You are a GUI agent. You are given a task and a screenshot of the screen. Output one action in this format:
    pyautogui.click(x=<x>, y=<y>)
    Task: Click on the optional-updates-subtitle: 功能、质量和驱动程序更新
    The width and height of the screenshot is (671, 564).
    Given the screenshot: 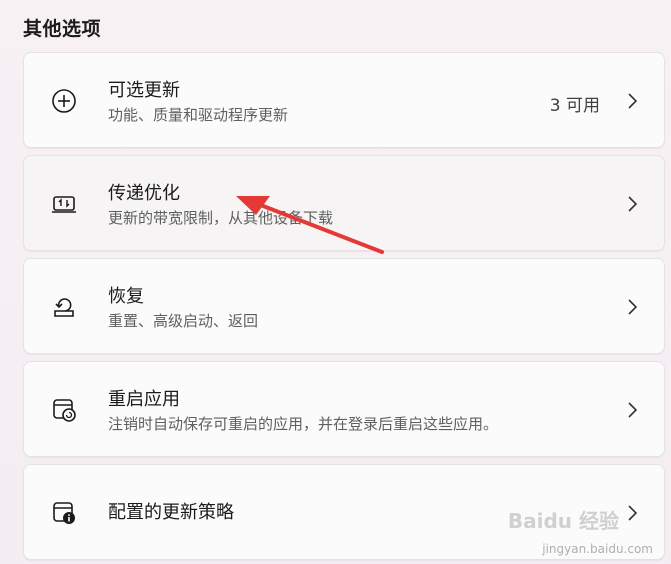 What is the action you would take?
    pyautogui.click(x=198, y=115)
    